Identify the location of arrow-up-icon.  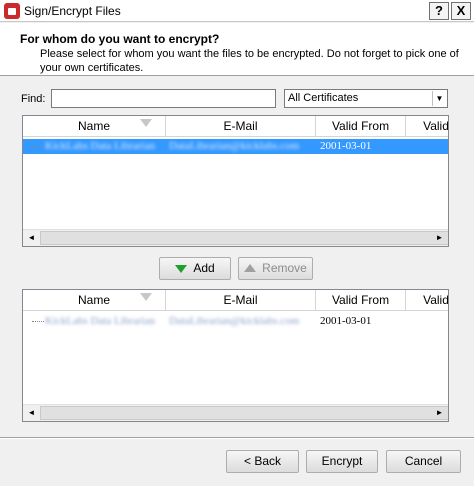
(250, 268).